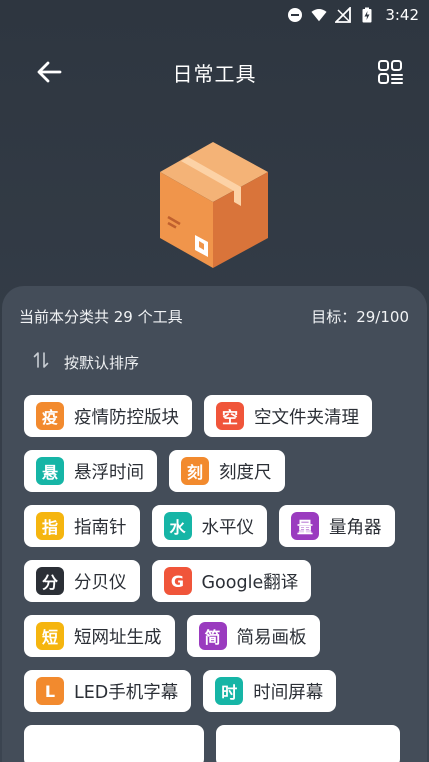 This screenshot has width=429, height=762. I want to click on tool-chip-label: 短网址生成, so click(118, 637).